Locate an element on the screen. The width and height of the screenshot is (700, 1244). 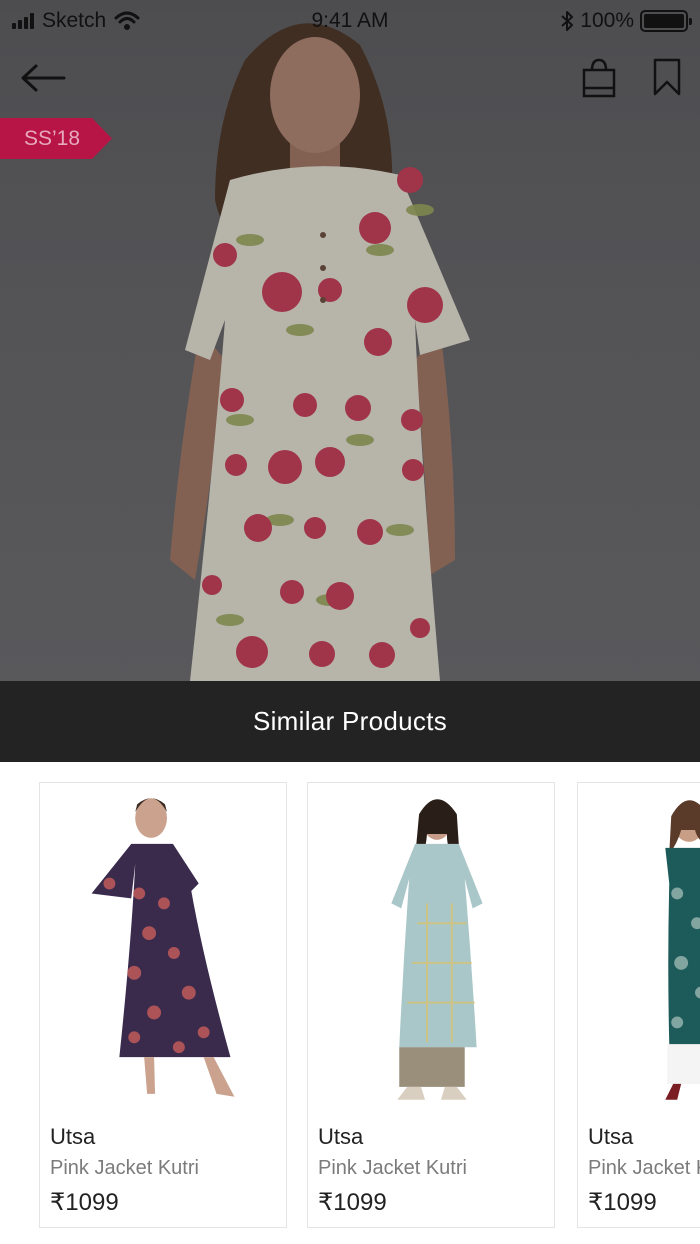
arrow-left-icon is located at coordinates (43, 78).